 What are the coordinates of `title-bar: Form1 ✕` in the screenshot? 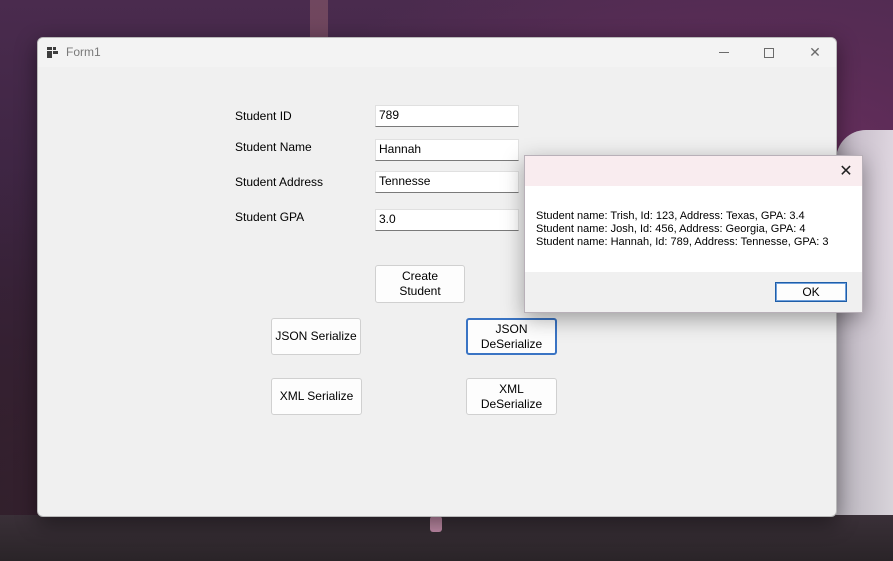 It's located at (437, 52).